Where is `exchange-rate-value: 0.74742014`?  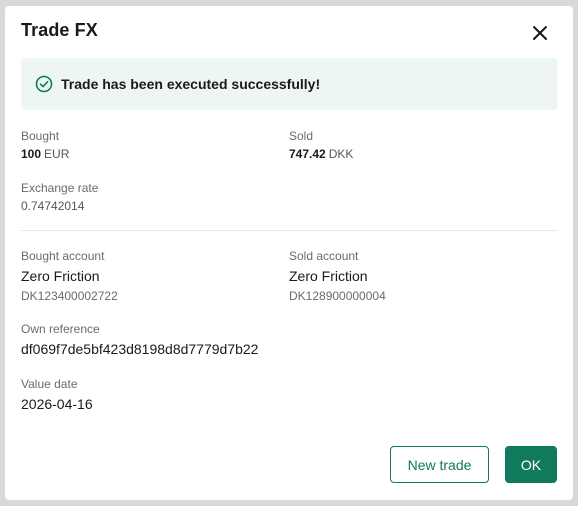 exchange-rate-value: 0.74742014 is located at coordinates (53, 206).